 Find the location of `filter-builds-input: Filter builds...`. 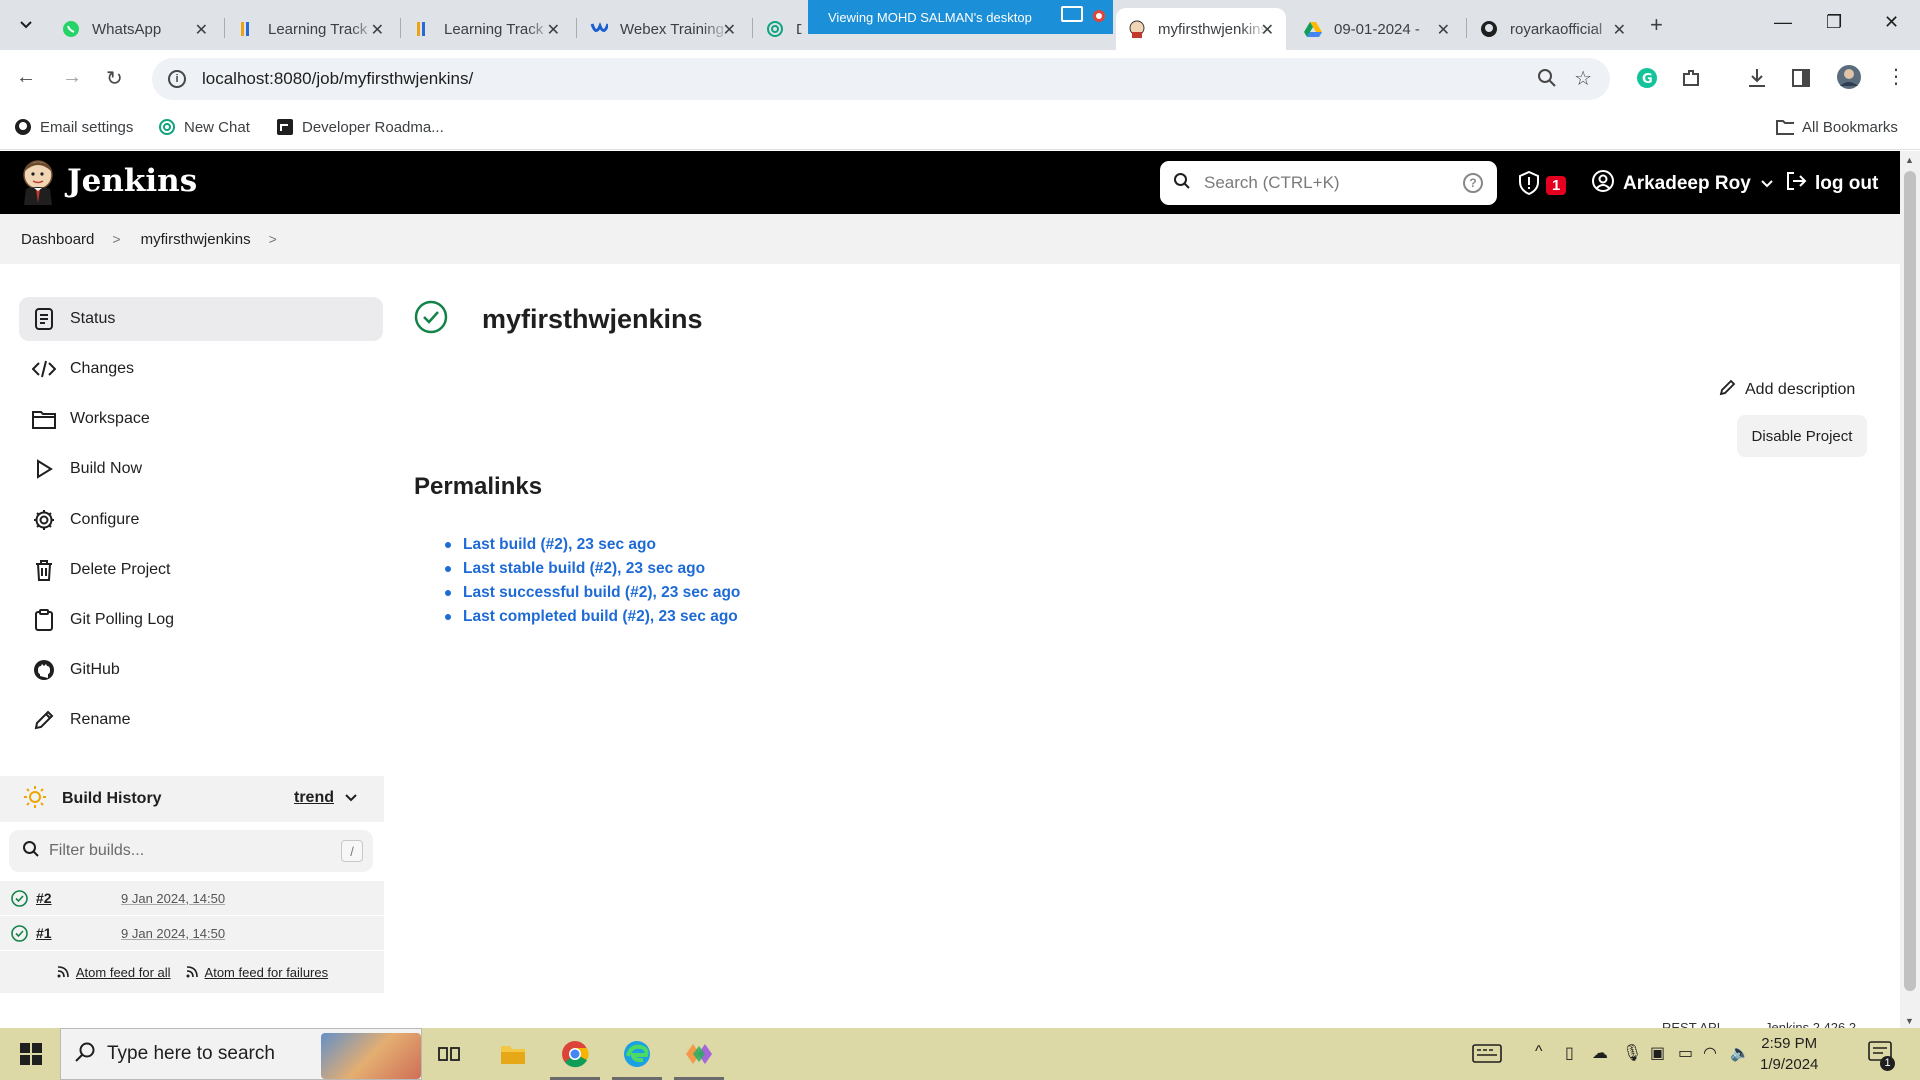

filter-builds-input: Filter builds... is located at coordinates (195, 851).